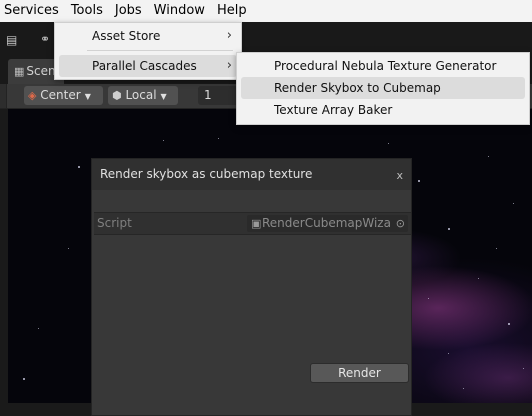 The height and width of the screenshot is (416, 532). Describe the element at coordinates (357, 88) in the screenshot. I see `menu-item-label: Render Skybox to Cubemap` at that location.